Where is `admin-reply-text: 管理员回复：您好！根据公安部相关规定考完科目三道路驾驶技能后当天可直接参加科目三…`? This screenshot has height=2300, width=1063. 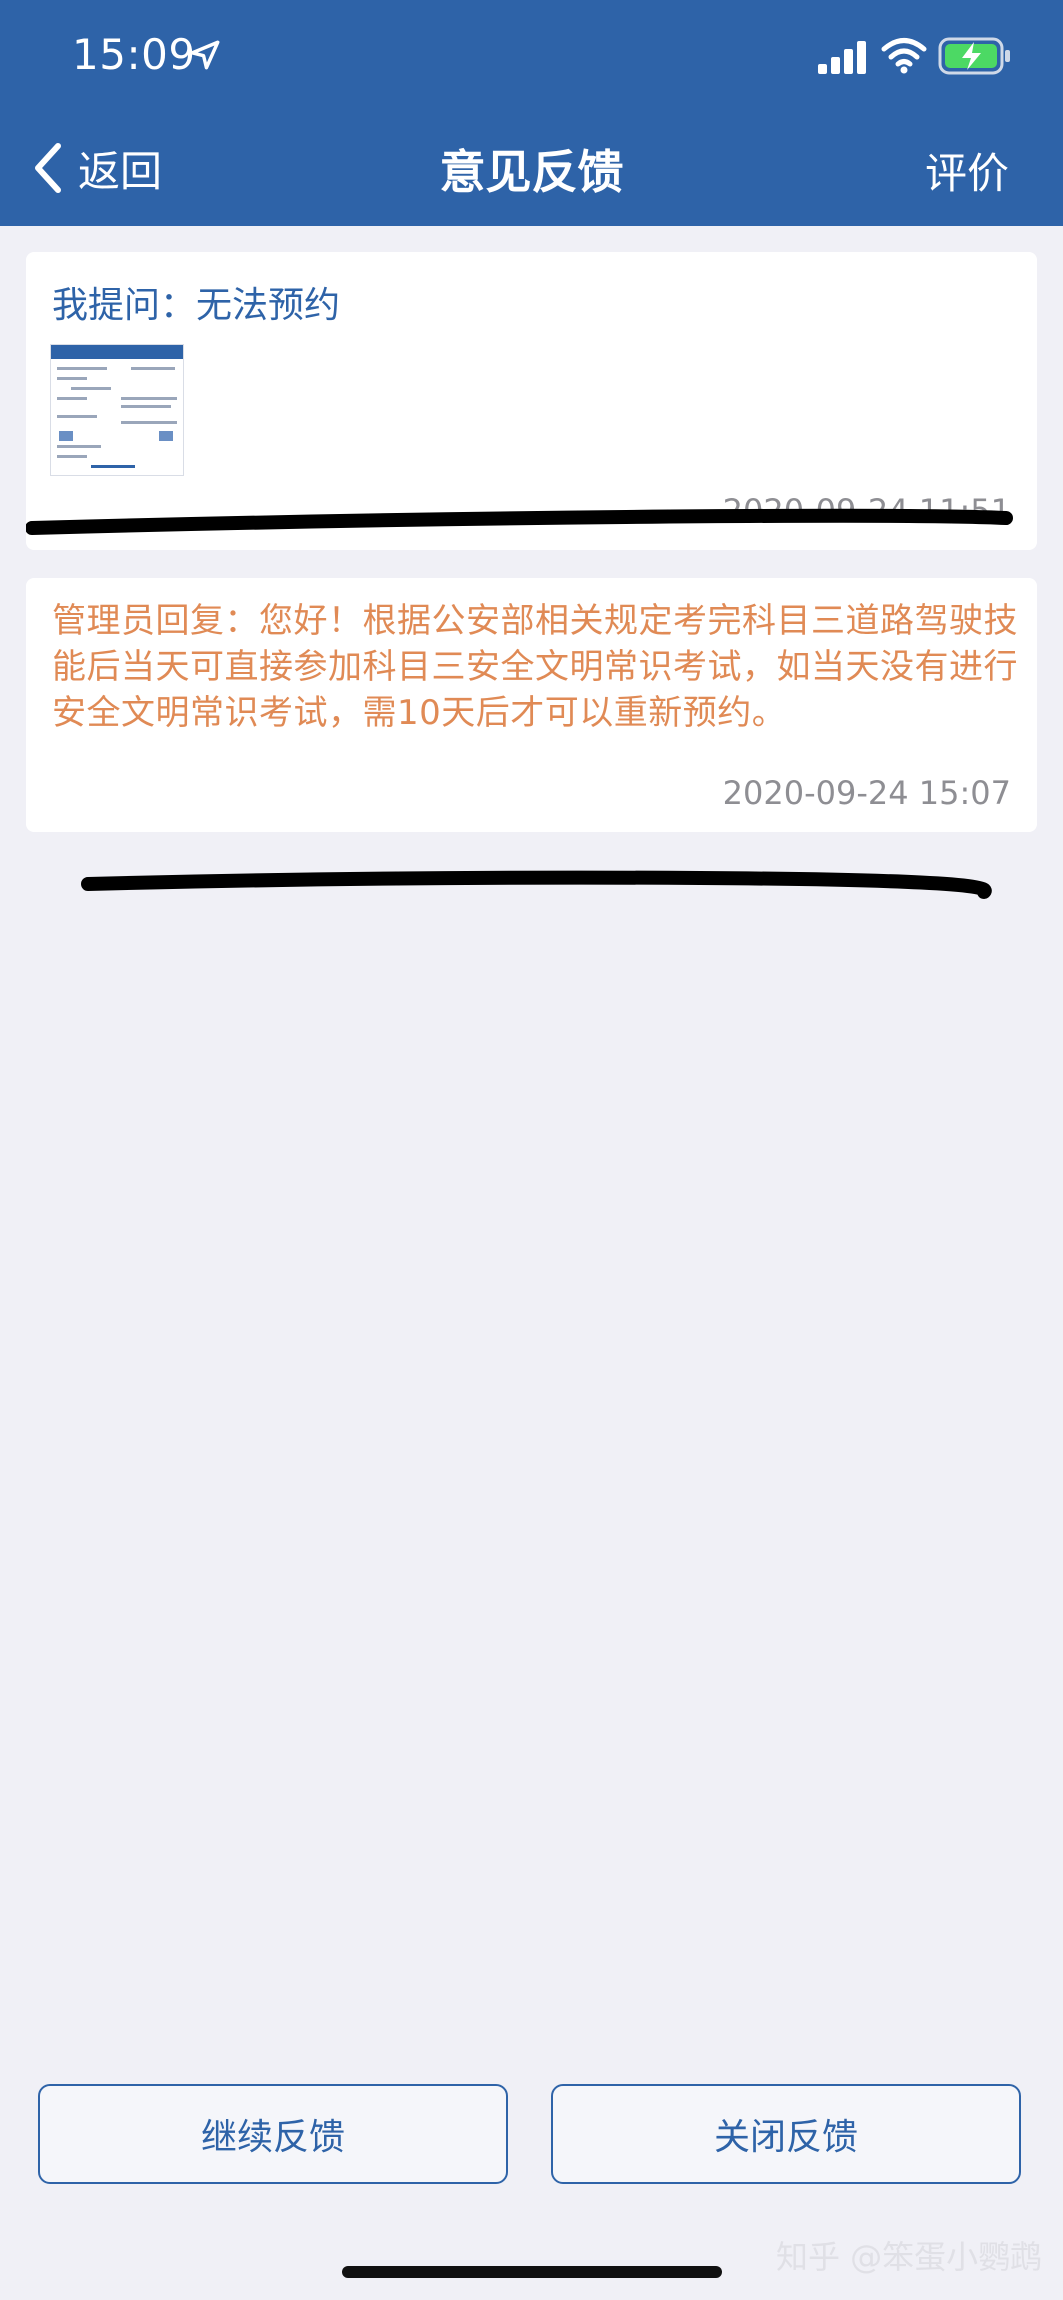
admin-reply-text: 管理员回复：您好！根据公安部相关规定考完科目三道路驾驶技能后当天可直接参加科目三… is located at coordinates (535, 667).